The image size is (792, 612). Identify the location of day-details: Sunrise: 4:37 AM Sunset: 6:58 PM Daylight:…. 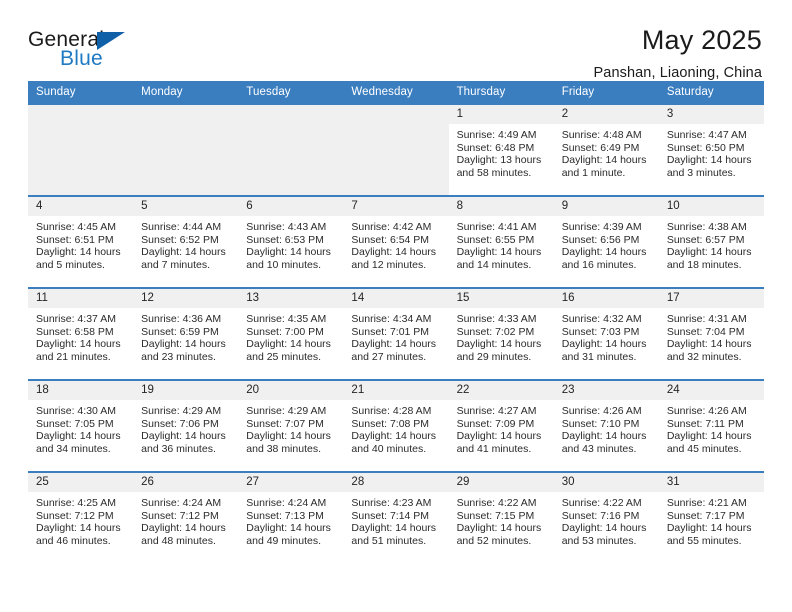
(80, 335).